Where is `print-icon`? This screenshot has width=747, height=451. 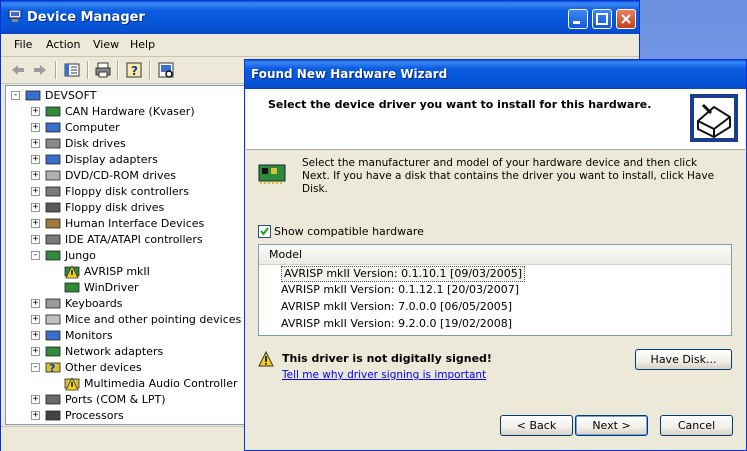
print-icon is located at coordinates (103, 70).